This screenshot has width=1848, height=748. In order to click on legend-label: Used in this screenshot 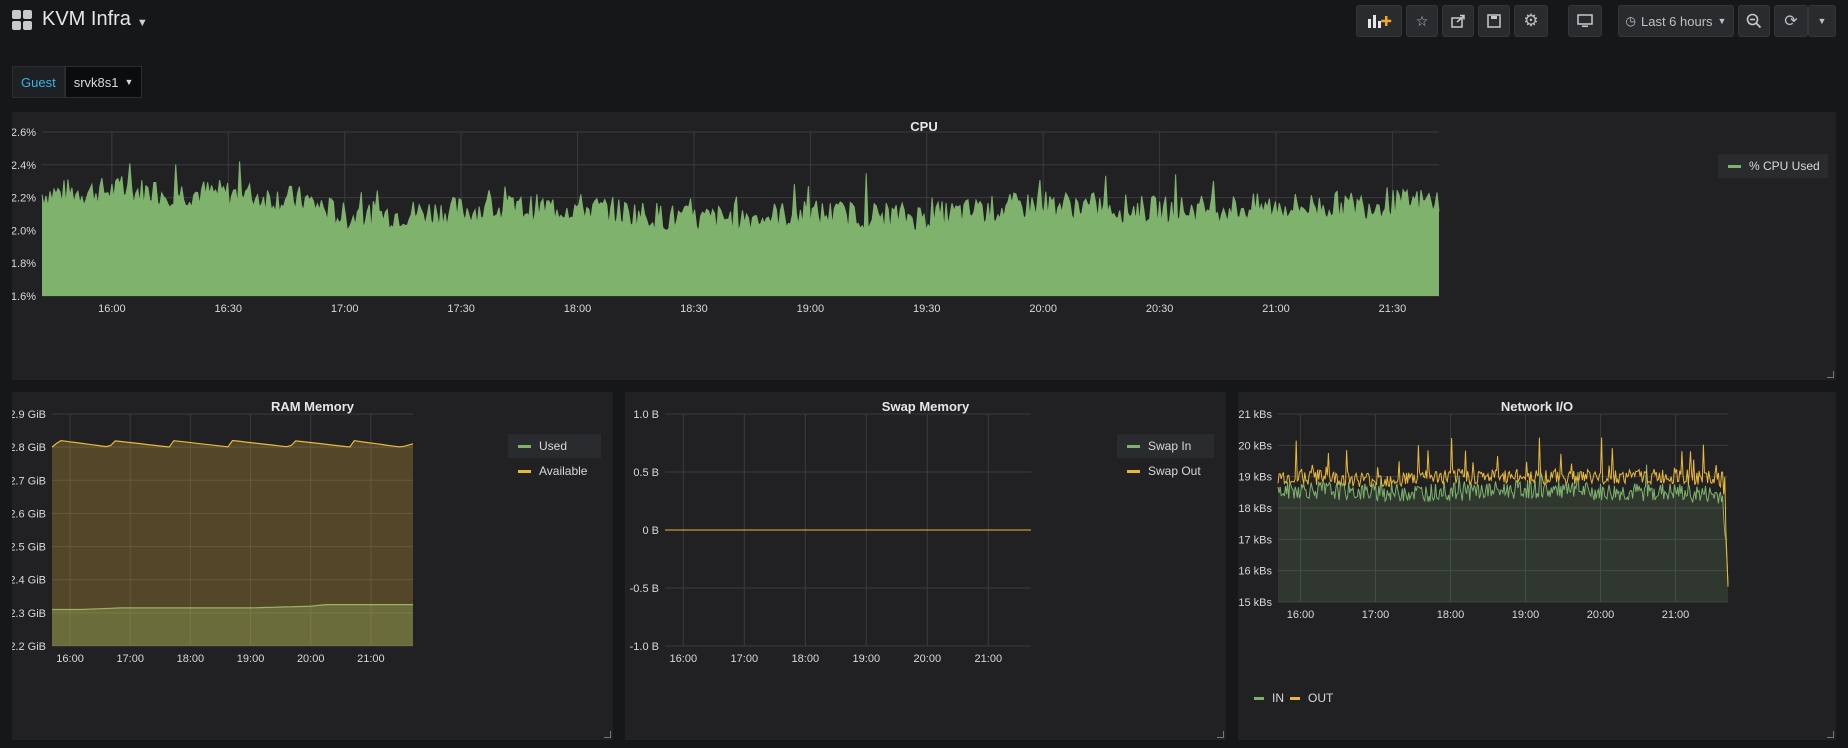, I will do `click(553, 446)`.